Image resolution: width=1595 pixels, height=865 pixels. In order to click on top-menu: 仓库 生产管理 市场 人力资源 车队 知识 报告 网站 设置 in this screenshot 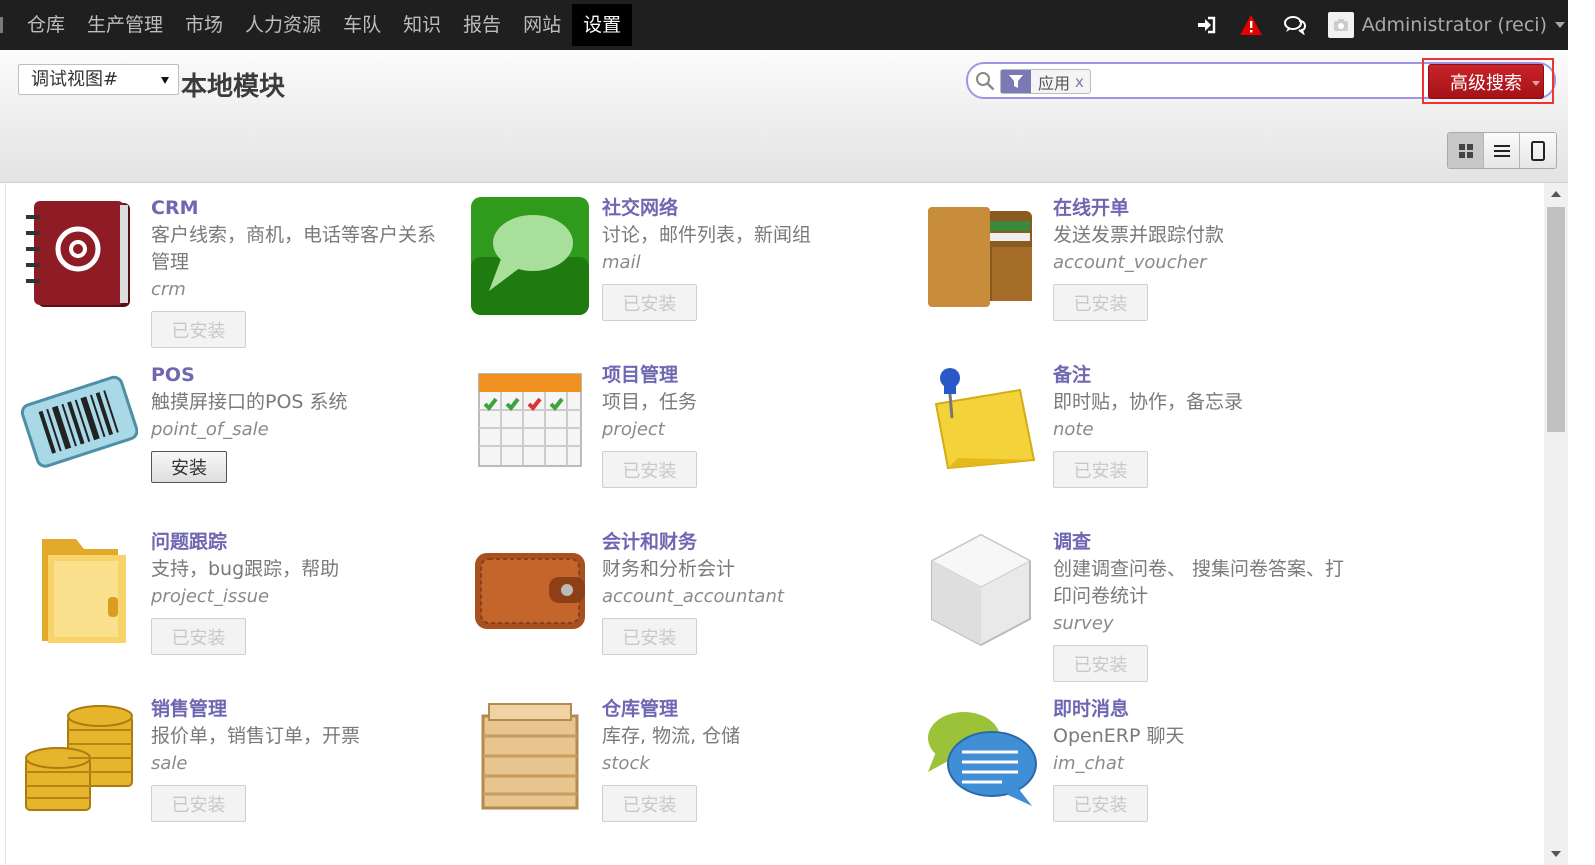, I will do `click(324, 25)`.